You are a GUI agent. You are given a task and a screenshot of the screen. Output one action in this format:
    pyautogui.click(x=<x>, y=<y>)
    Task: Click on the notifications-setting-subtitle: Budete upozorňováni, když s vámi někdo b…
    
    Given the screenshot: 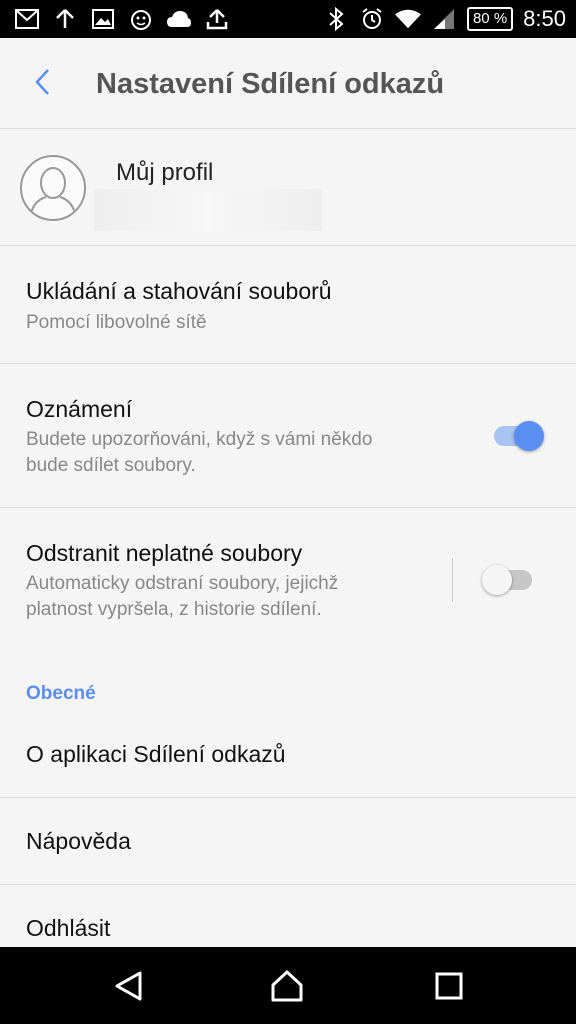 What is the action you would take?
    pyautogui.click(x=236, y=453)
    